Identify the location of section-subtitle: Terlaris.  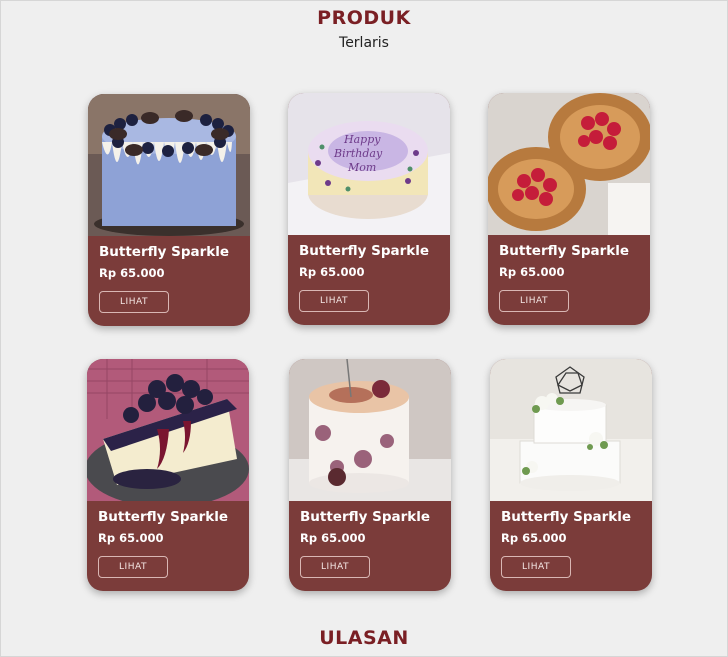
(364, 43).